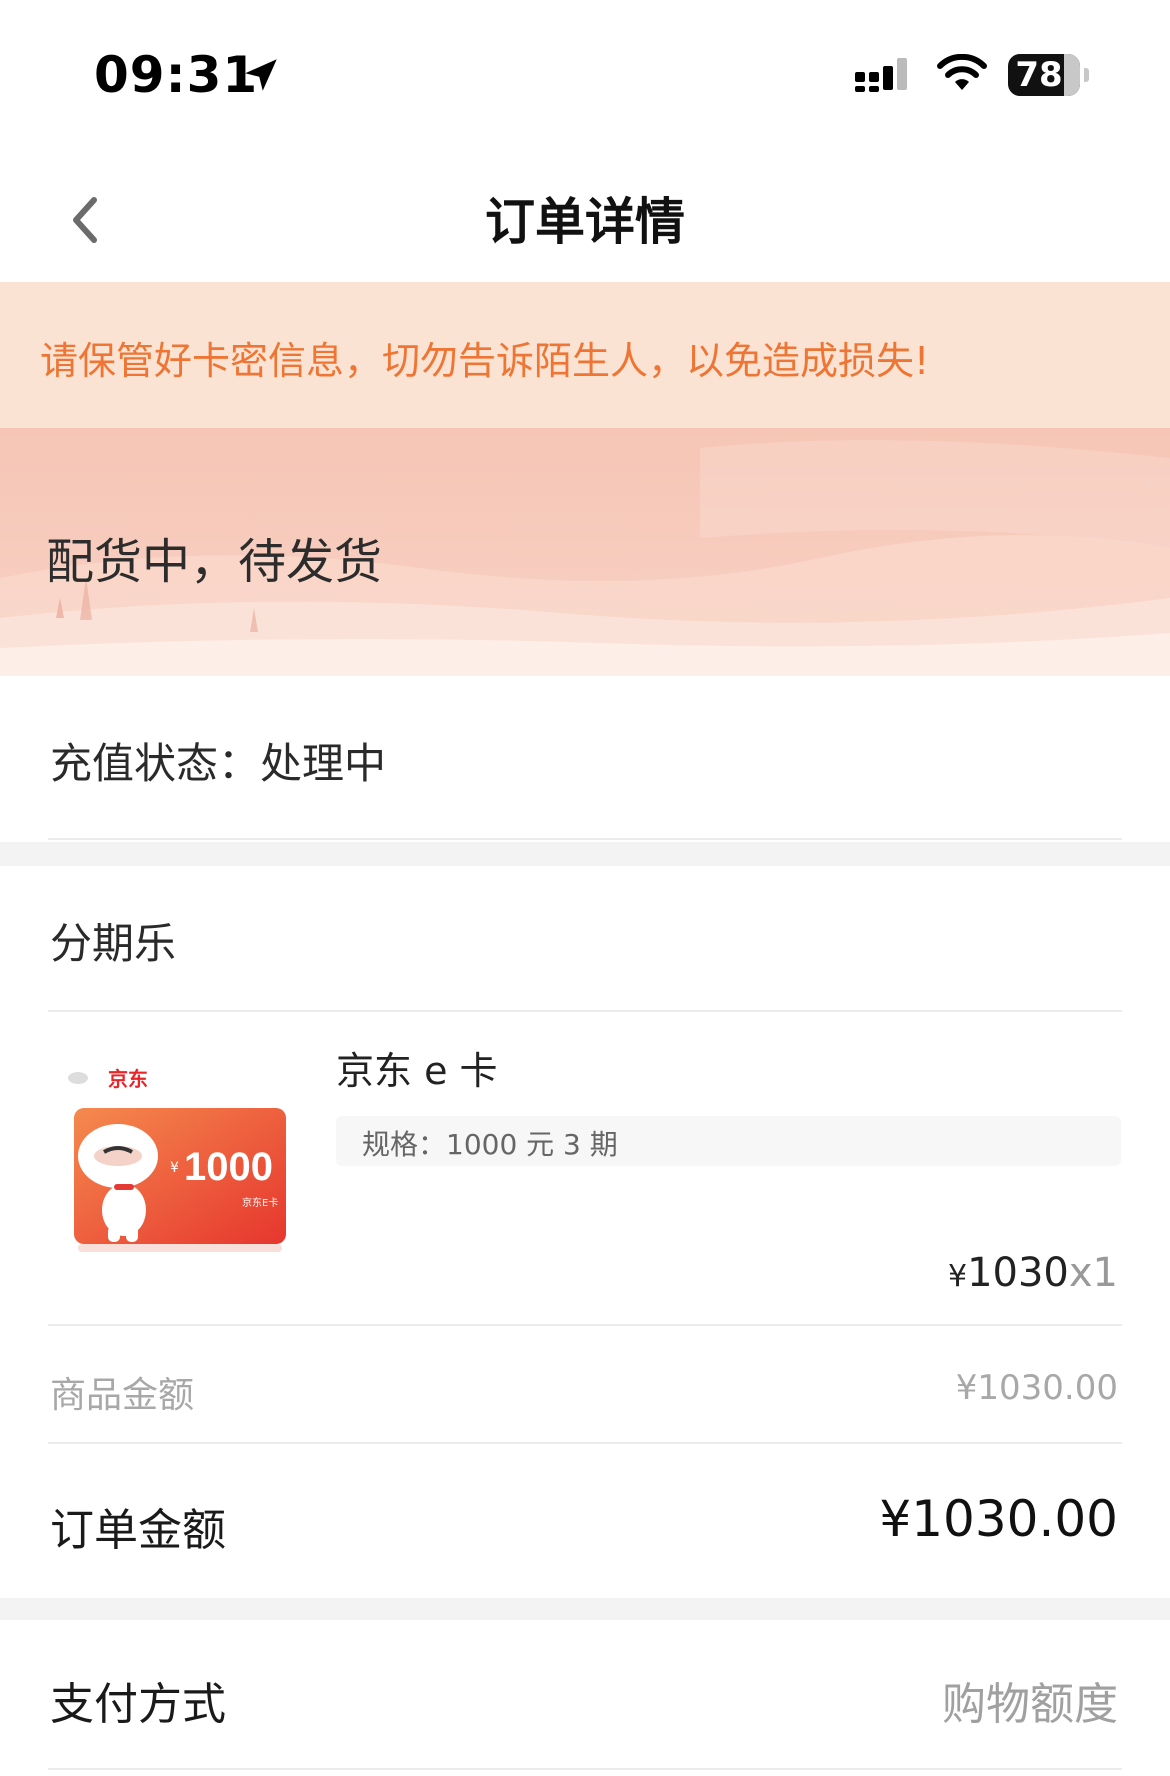  I want to click on warning-text: 请保管好卡密信息，切勿告诉陌生人，以免造成损失!, so click(485, 361).